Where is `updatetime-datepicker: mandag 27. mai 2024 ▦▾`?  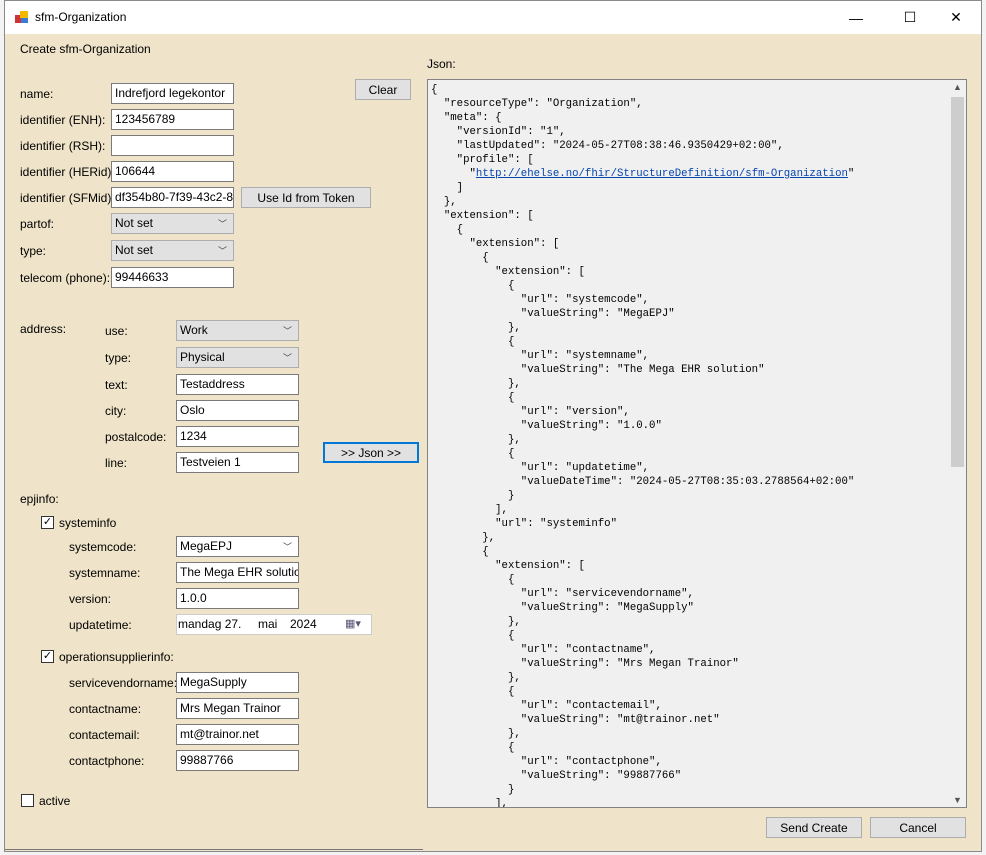
updatetime-datepicker: mandag 27. mai 2024 ▦▾ is located at coordinates (274, 624).